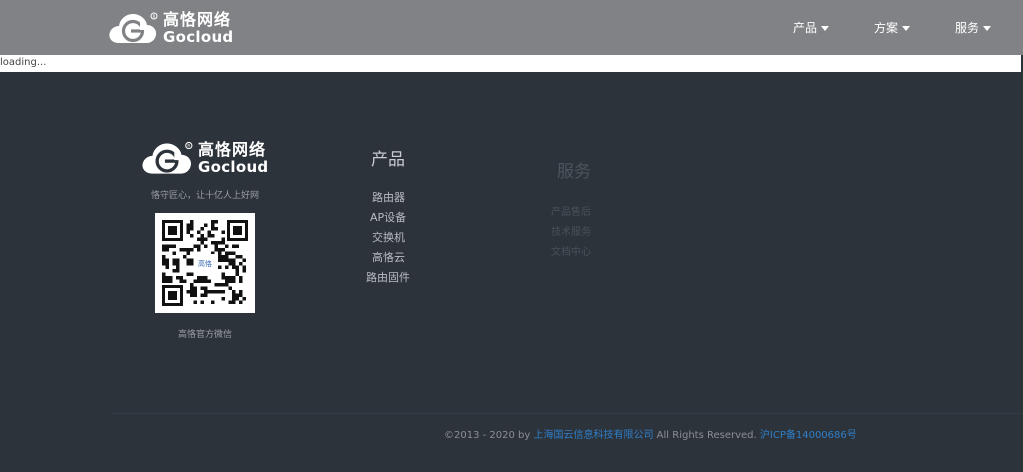 The height and width of the screenshot is (472, 1023). I want to click on qr-code-image: 高恪, so click(205, 263).